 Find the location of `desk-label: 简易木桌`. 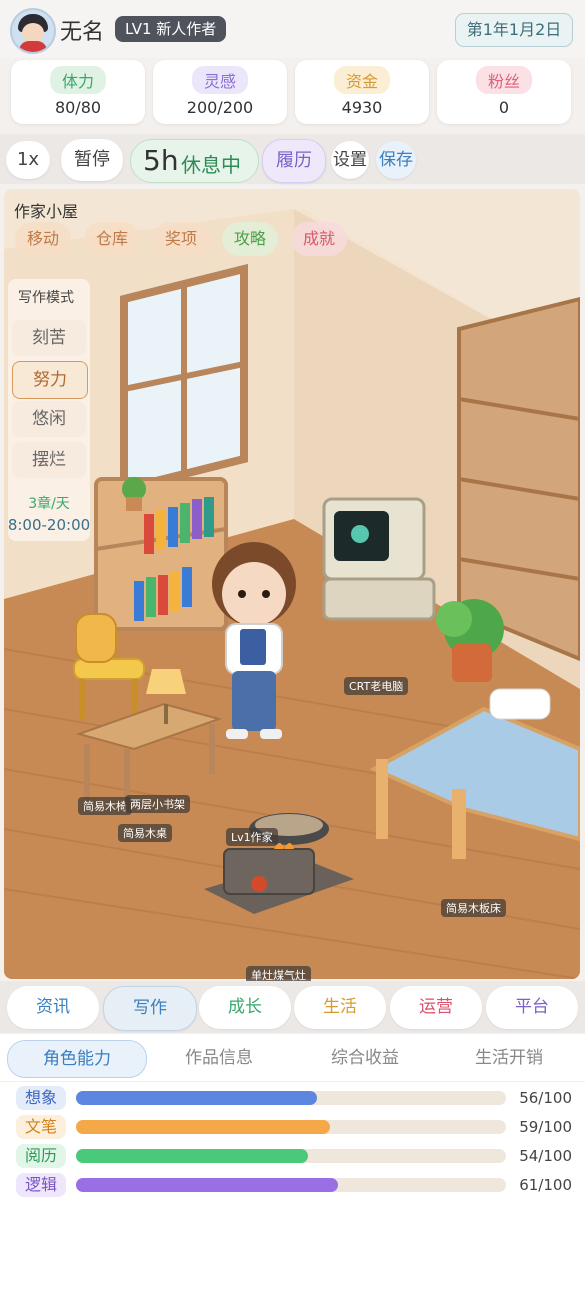

desk-label: 简易木桌 is located at coordinates (145, 833).